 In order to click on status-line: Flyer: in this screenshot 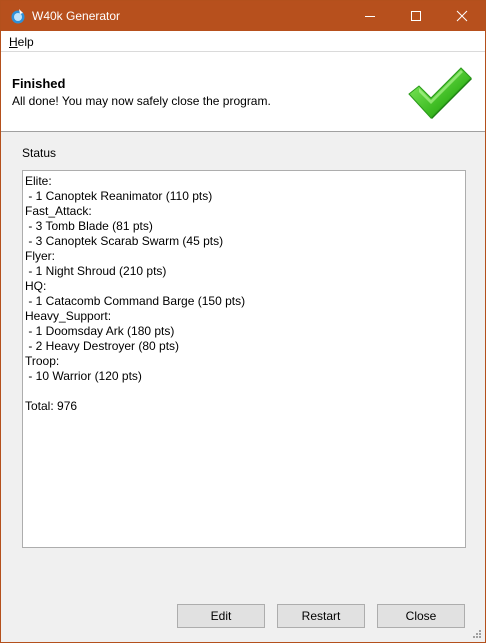, I will do `click(40, 256)`.